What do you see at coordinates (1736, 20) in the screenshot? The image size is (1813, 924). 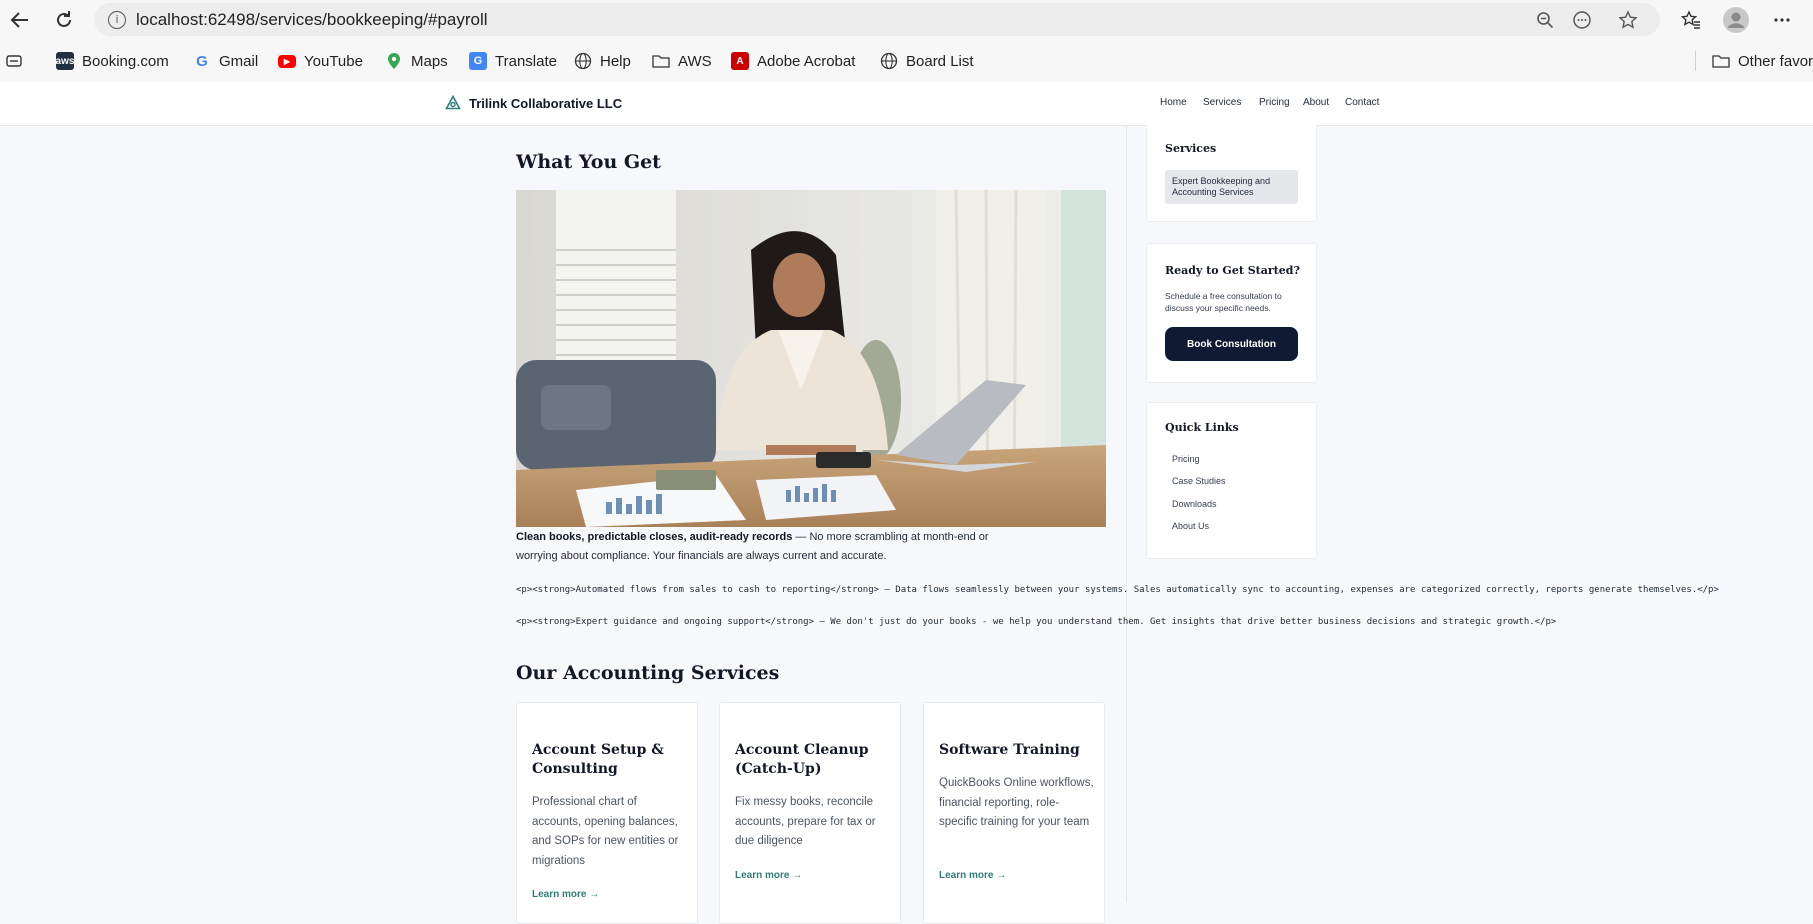 I see `profile-avatar-icon` at bounding box center [1736, 20].